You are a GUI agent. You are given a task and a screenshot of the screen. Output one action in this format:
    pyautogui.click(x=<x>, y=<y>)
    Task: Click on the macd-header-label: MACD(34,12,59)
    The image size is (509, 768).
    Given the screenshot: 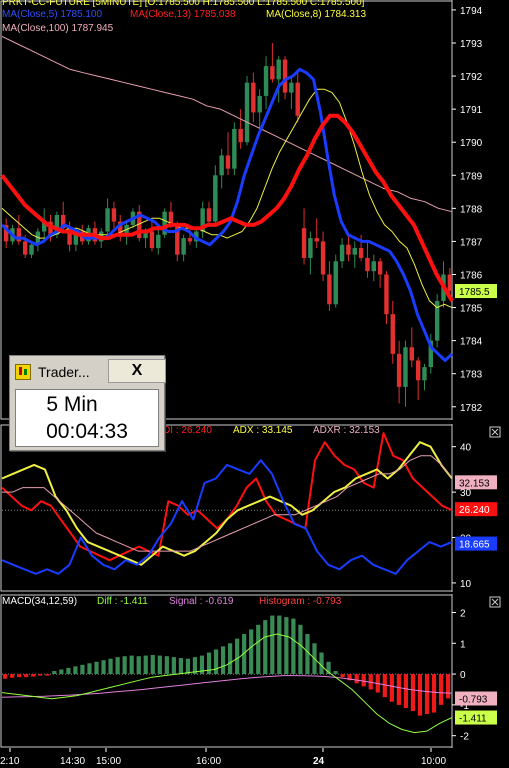 What is the action you would take?
    pyautogui.click(x=39, y=601)
    